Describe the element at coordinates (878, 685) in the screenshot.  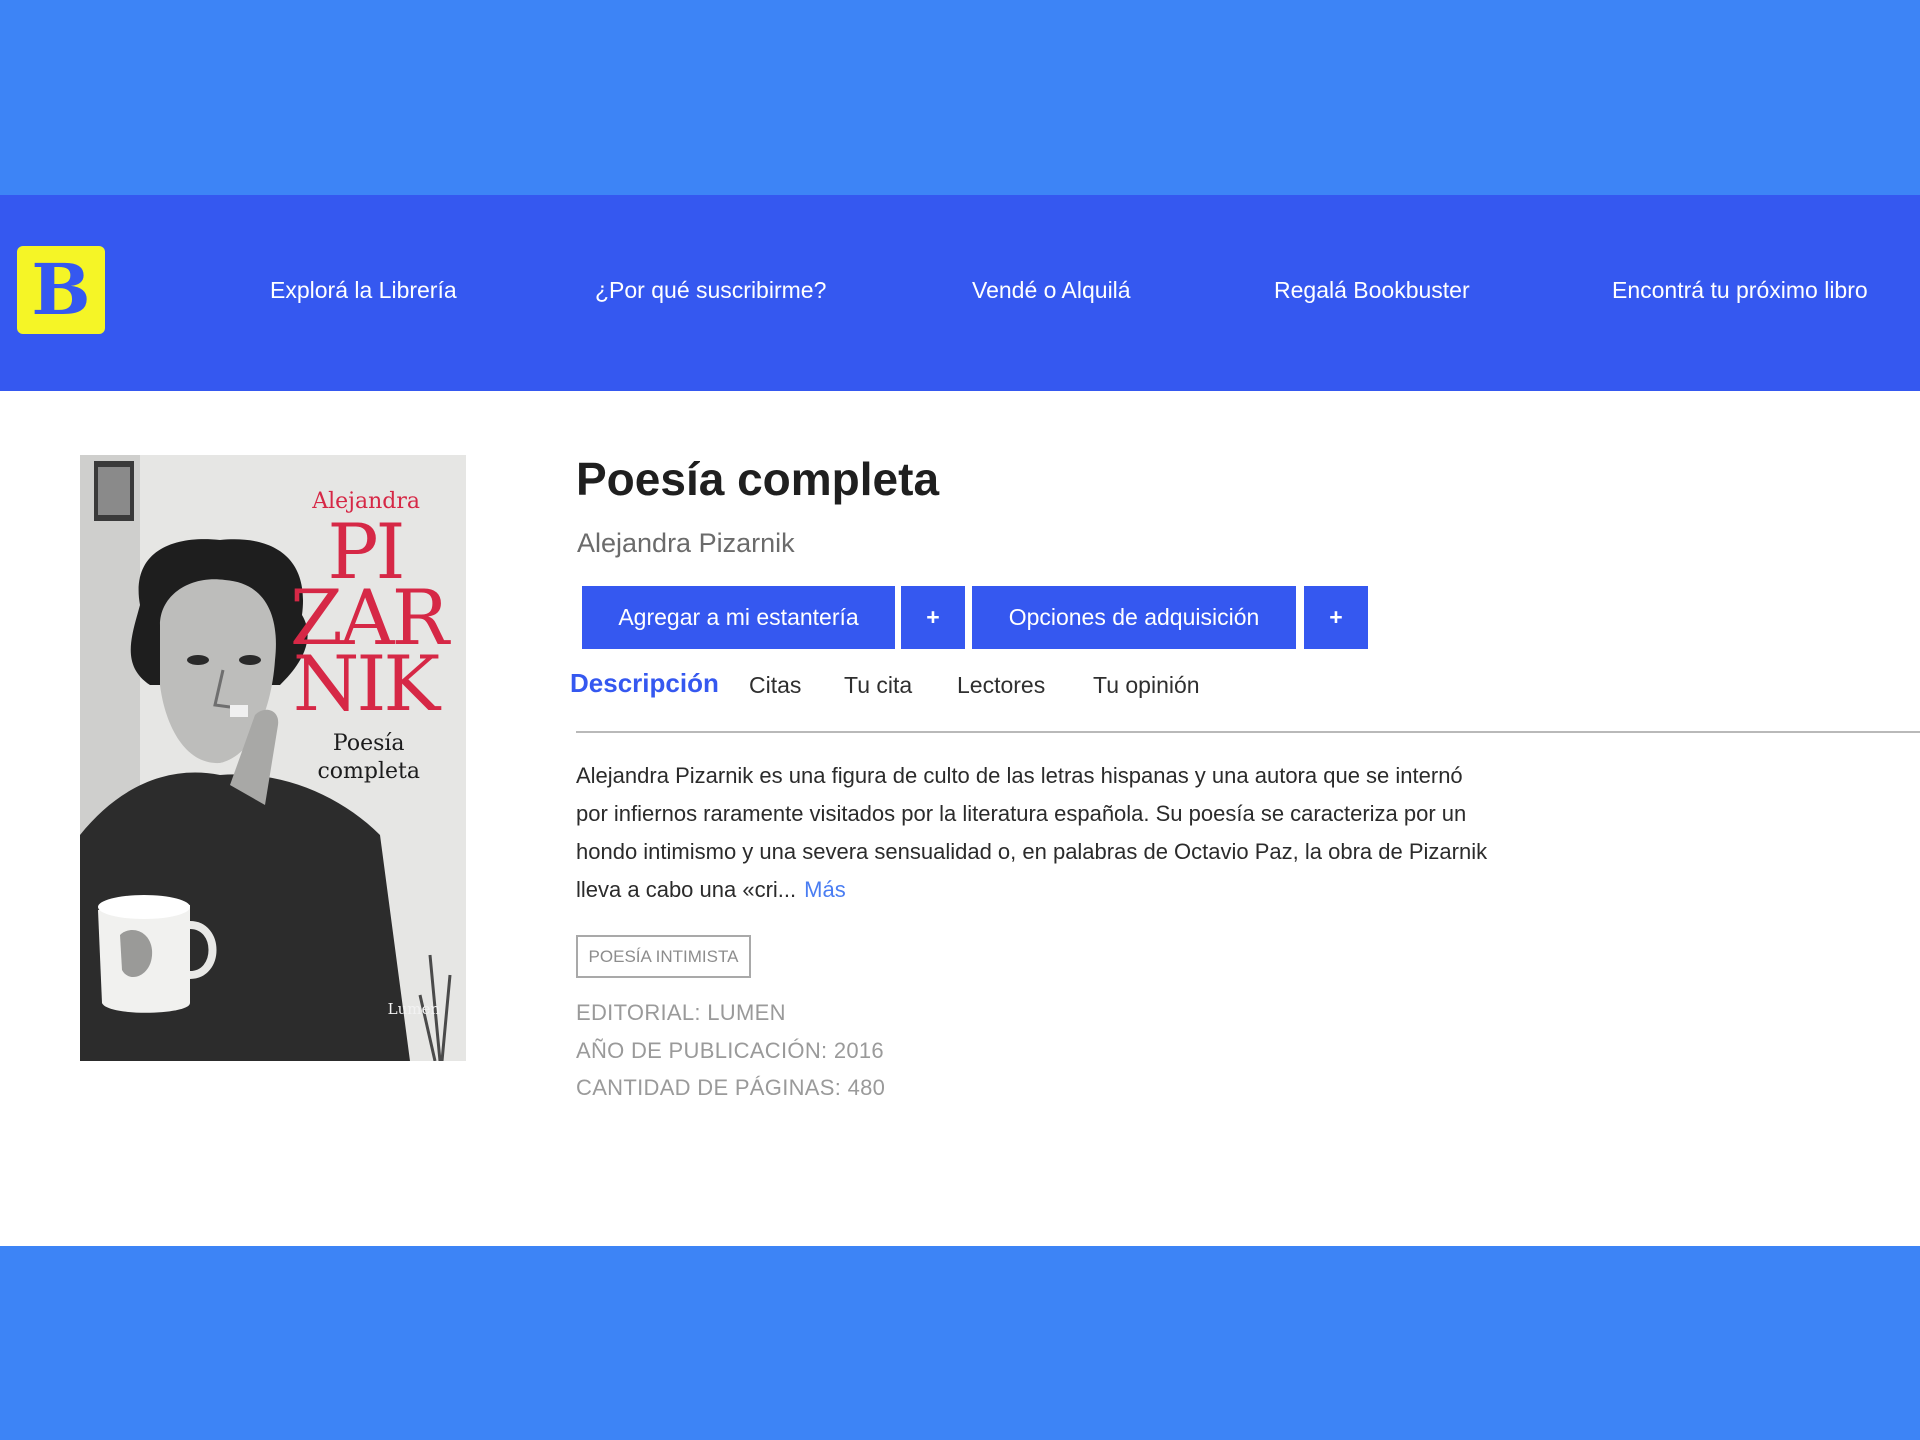
I see `tab-your-quote: Tu cita` at that location.